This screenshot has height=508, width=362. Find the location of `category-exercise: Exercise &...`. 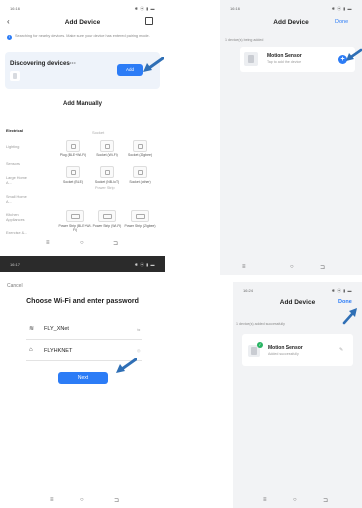

category-exercise: Exercise &... is located at coordinates (16, 233).